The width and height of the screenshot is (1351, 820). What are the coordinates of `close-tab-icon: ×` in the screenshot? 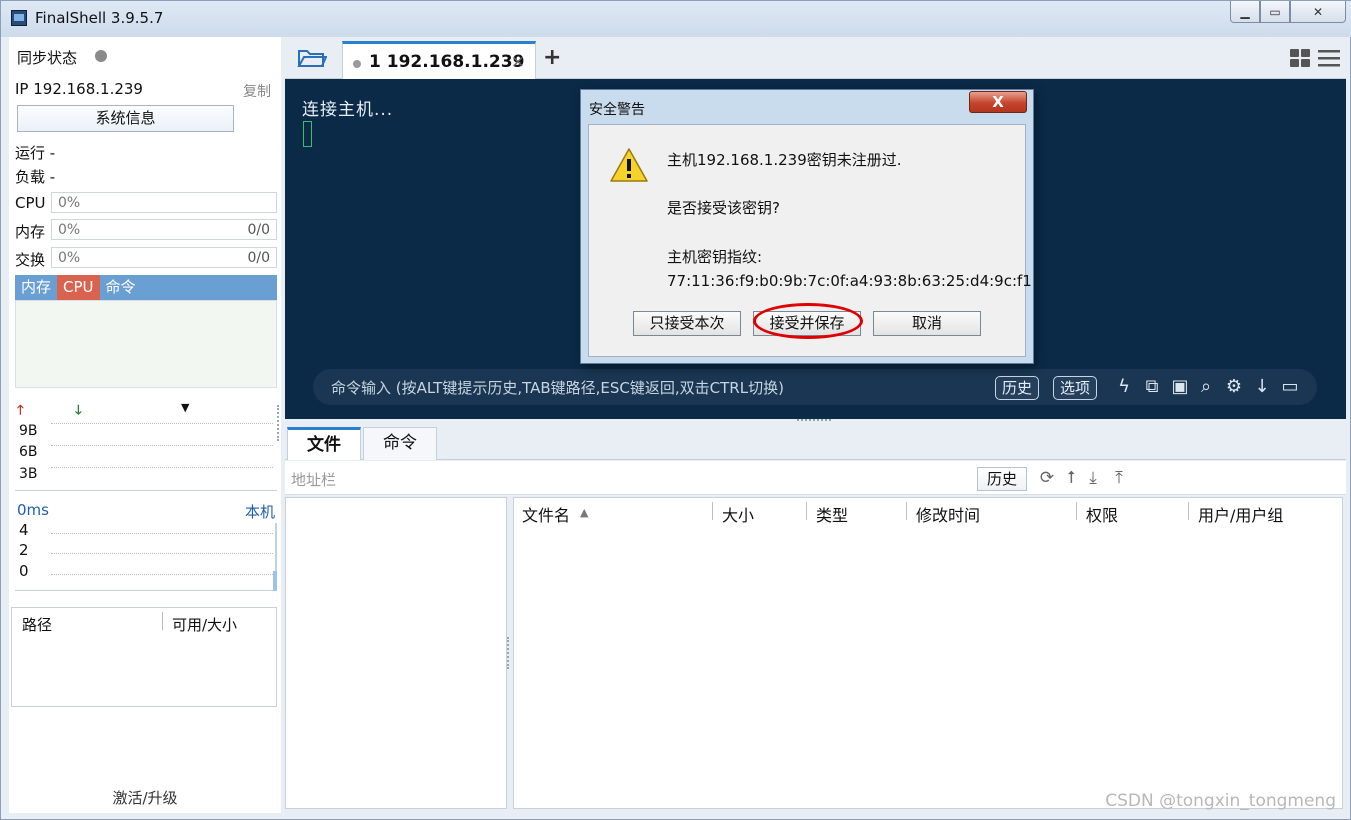 It's located at (518, 62).